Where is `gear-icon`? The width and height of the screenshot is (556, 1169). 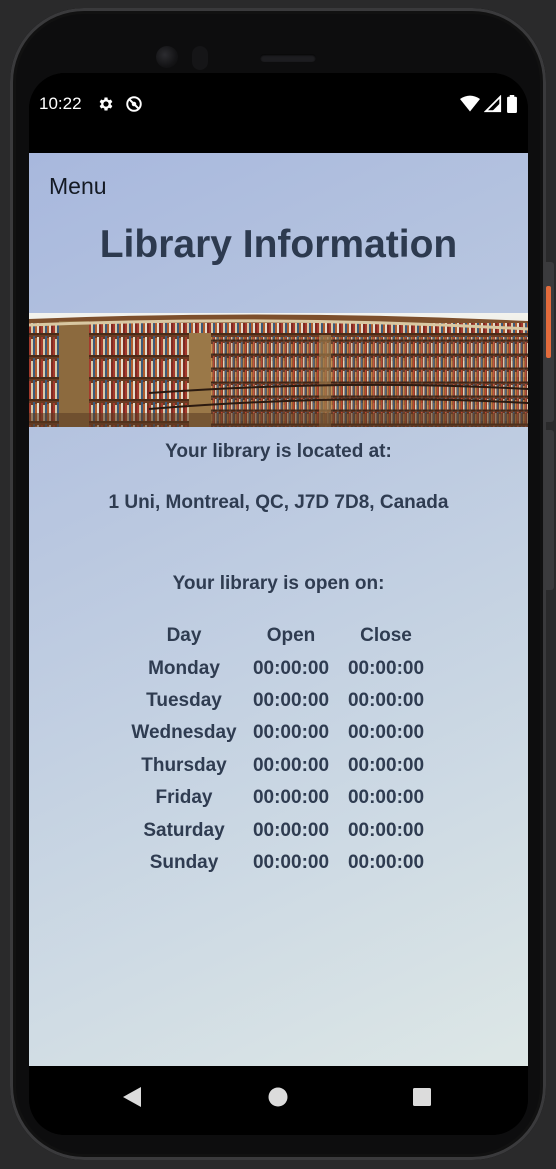 gear-icon is located at coordinates (106, 104).